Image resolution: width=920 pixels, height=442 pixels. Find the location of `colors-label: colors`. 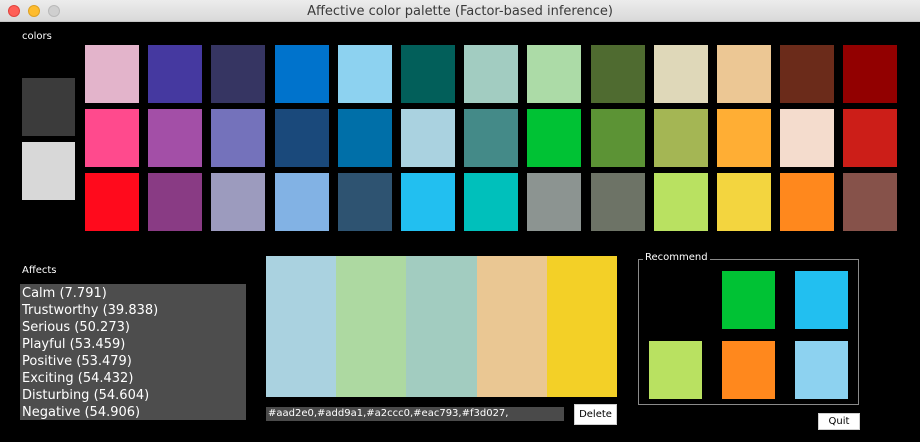

colors-label: colors is located at coordinates (37, 36).